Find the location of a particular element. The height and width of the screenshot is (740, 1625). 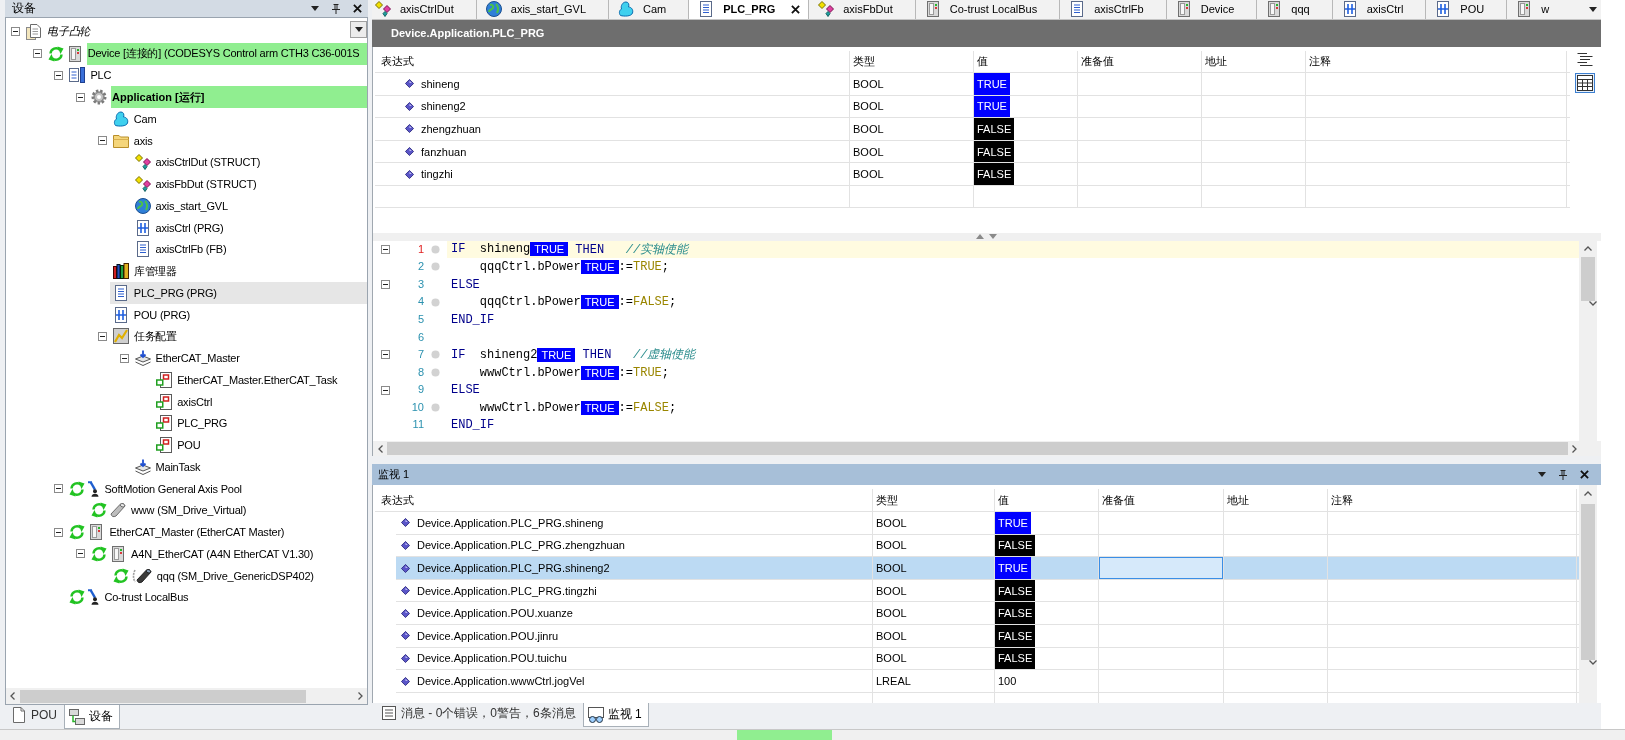

ladder-document-icon is located at coordinates (1443, 9).